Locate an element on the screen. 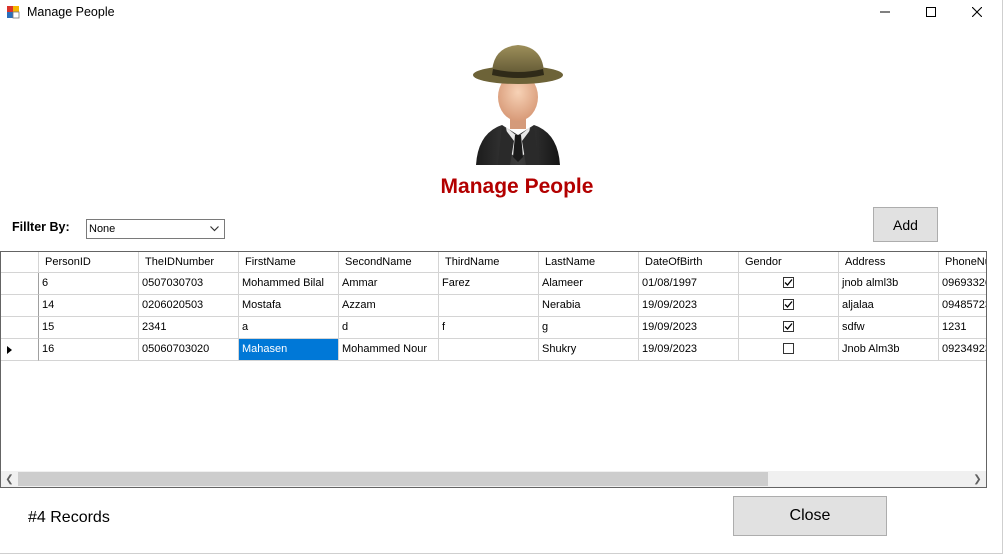 Image resolution: width=1004 pixels, height=555 pixels. cell-second-name: Ammar is located at coordinates (389, 284).